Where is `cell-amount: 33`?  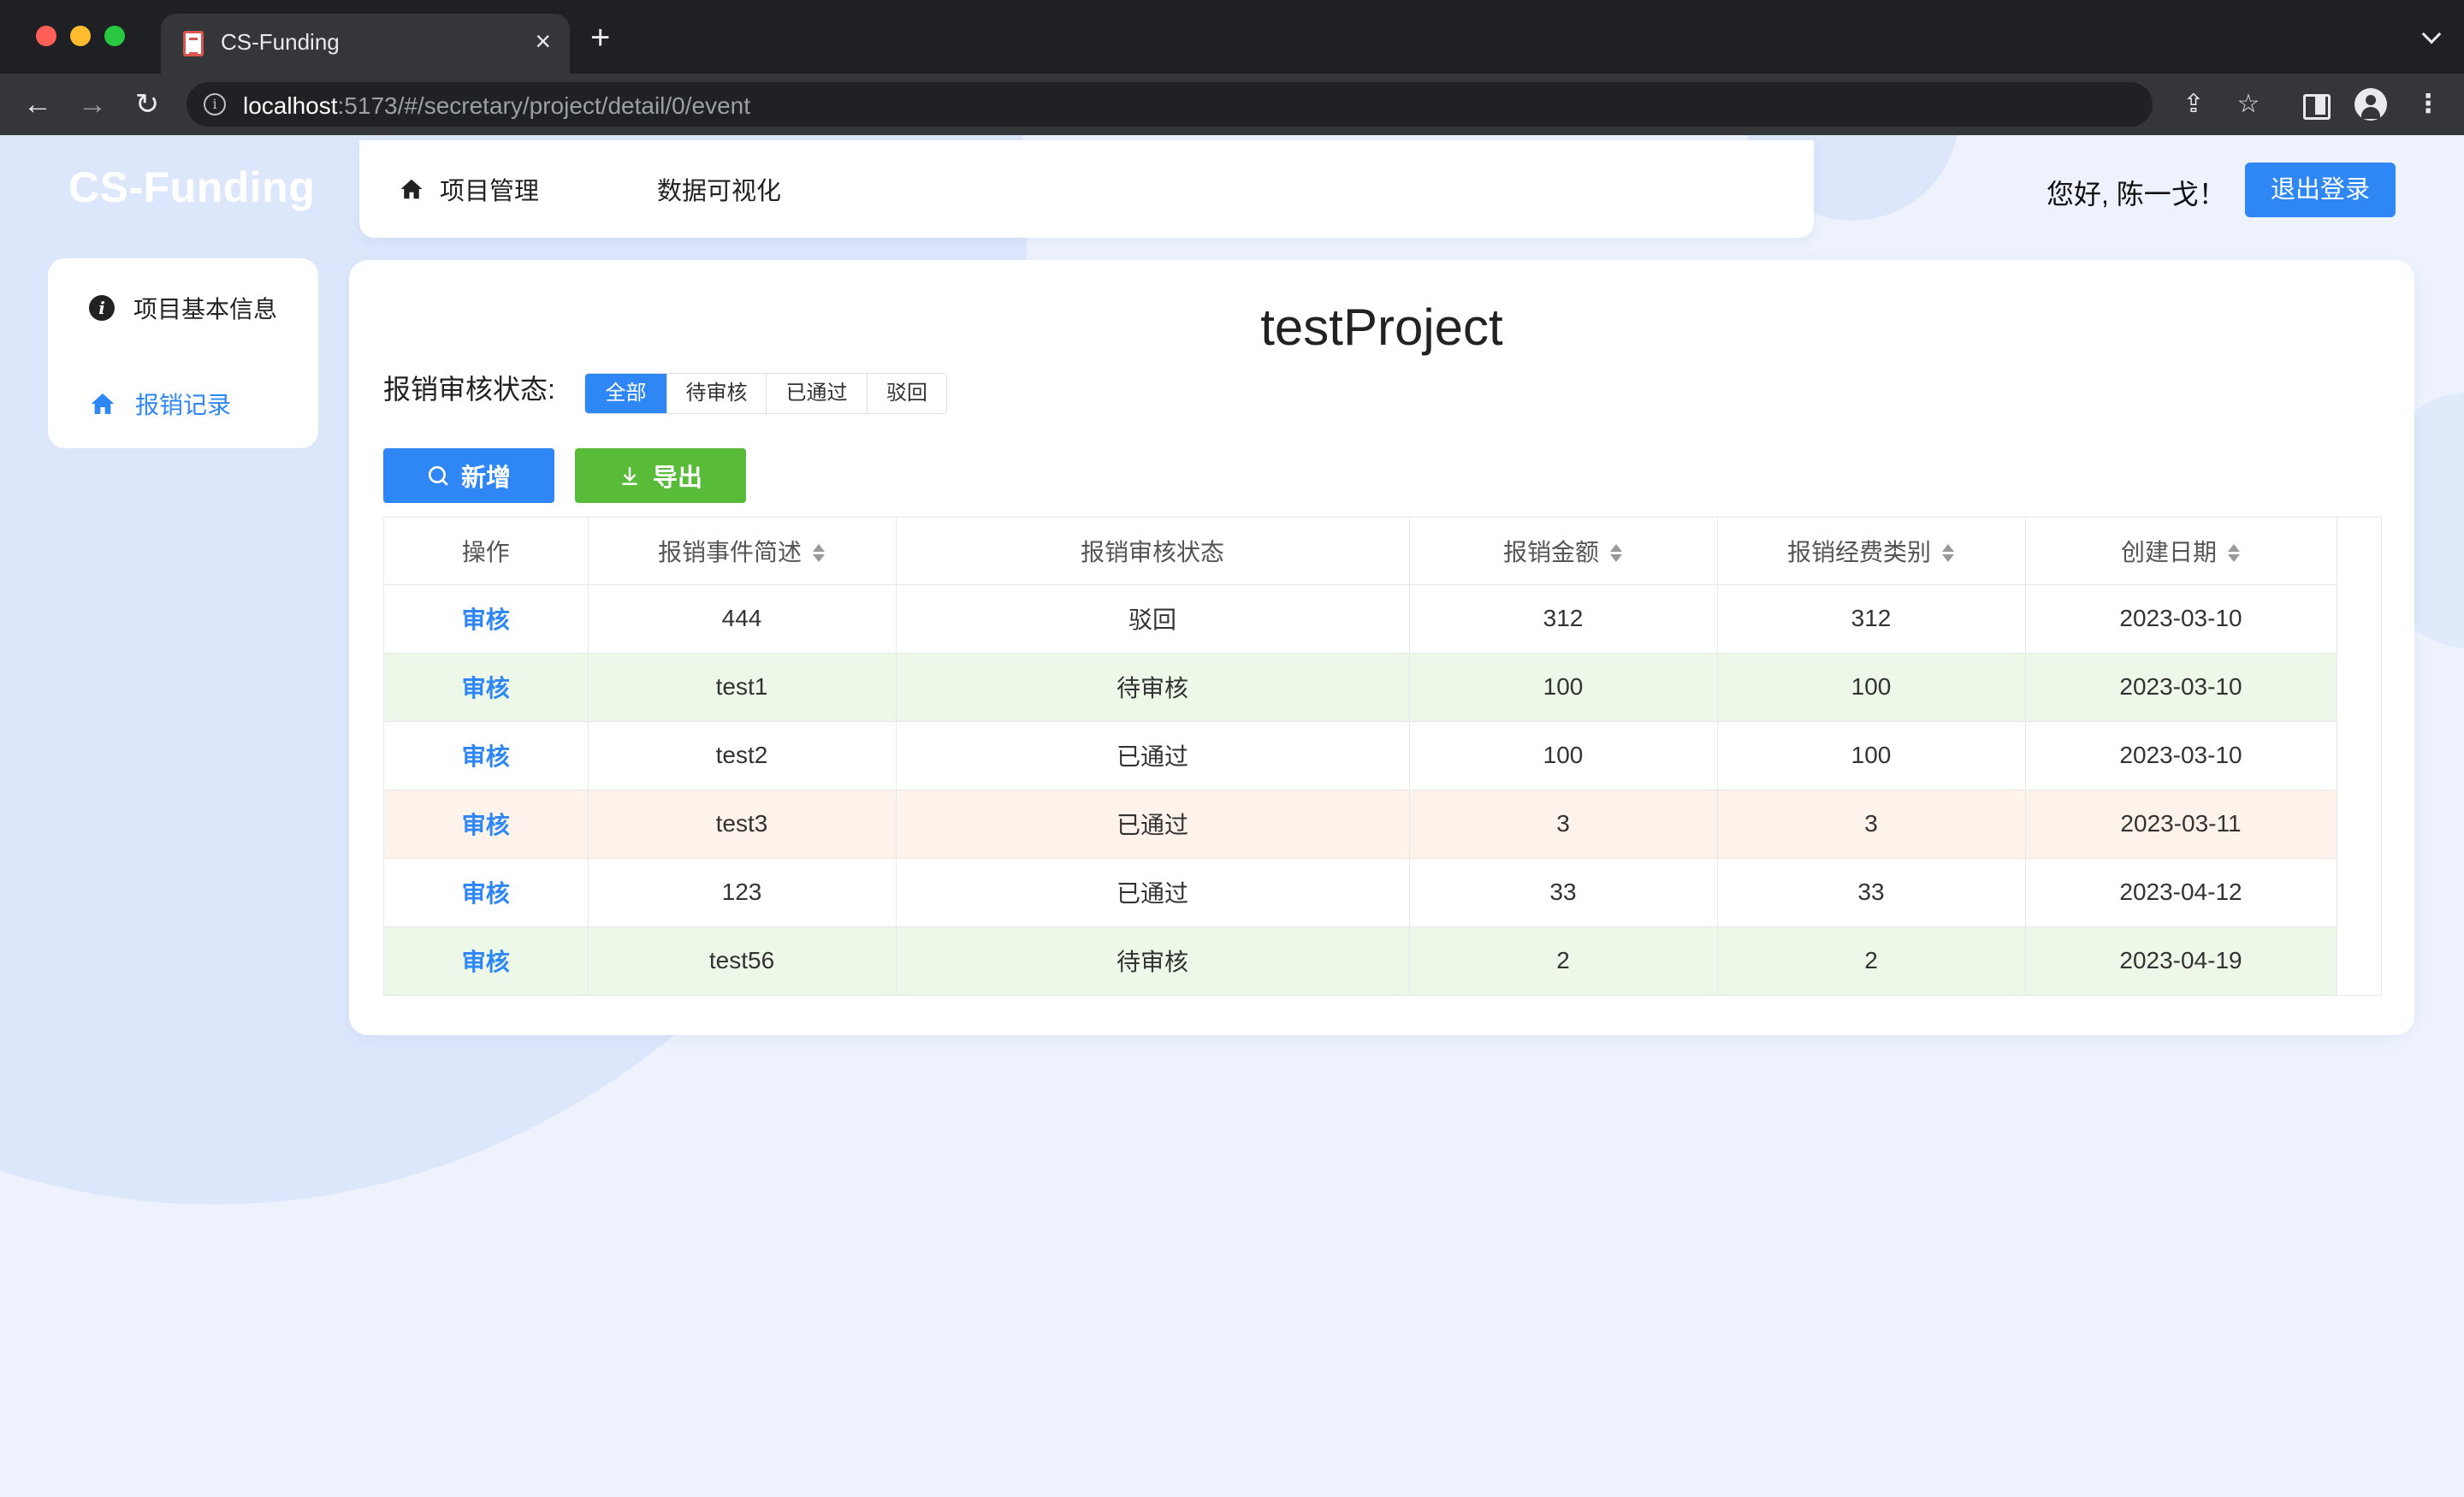
cell-amount: 33 is located at coordinates (1563, 892).